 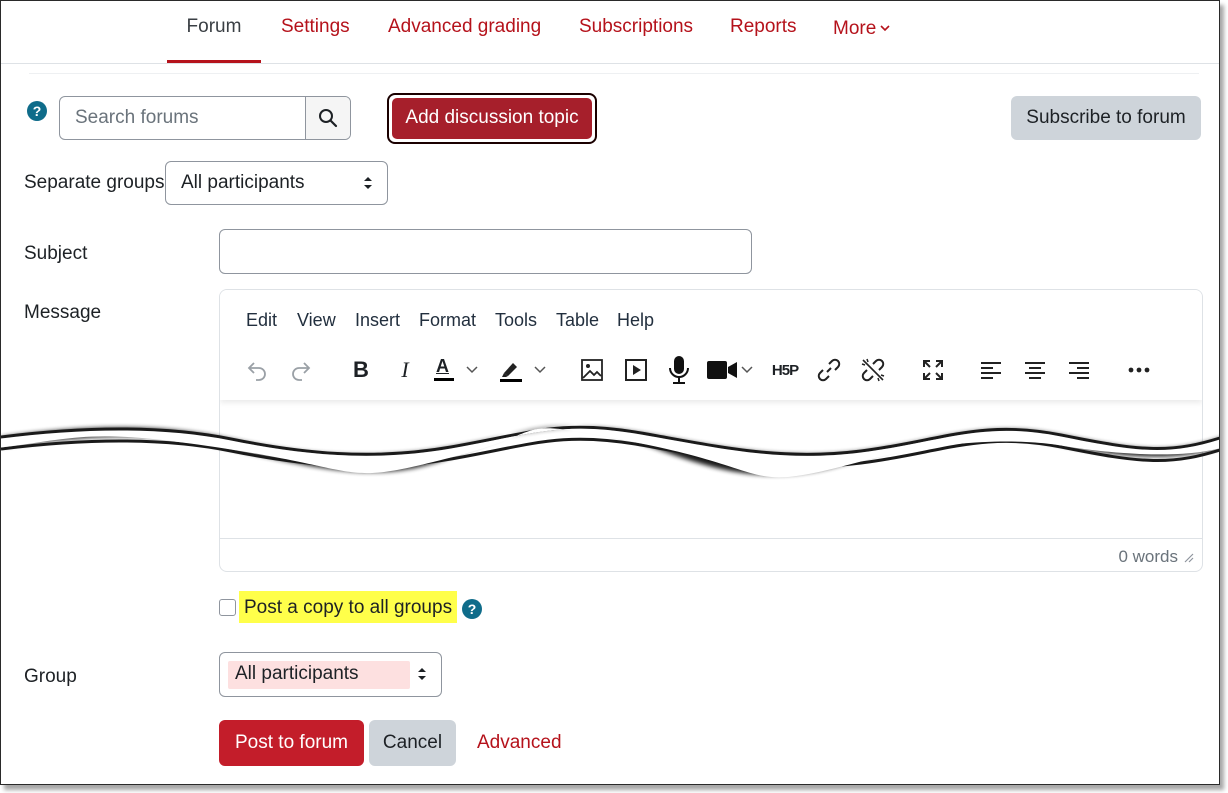 I want to click on image-icon, so click(x=592, y=370).